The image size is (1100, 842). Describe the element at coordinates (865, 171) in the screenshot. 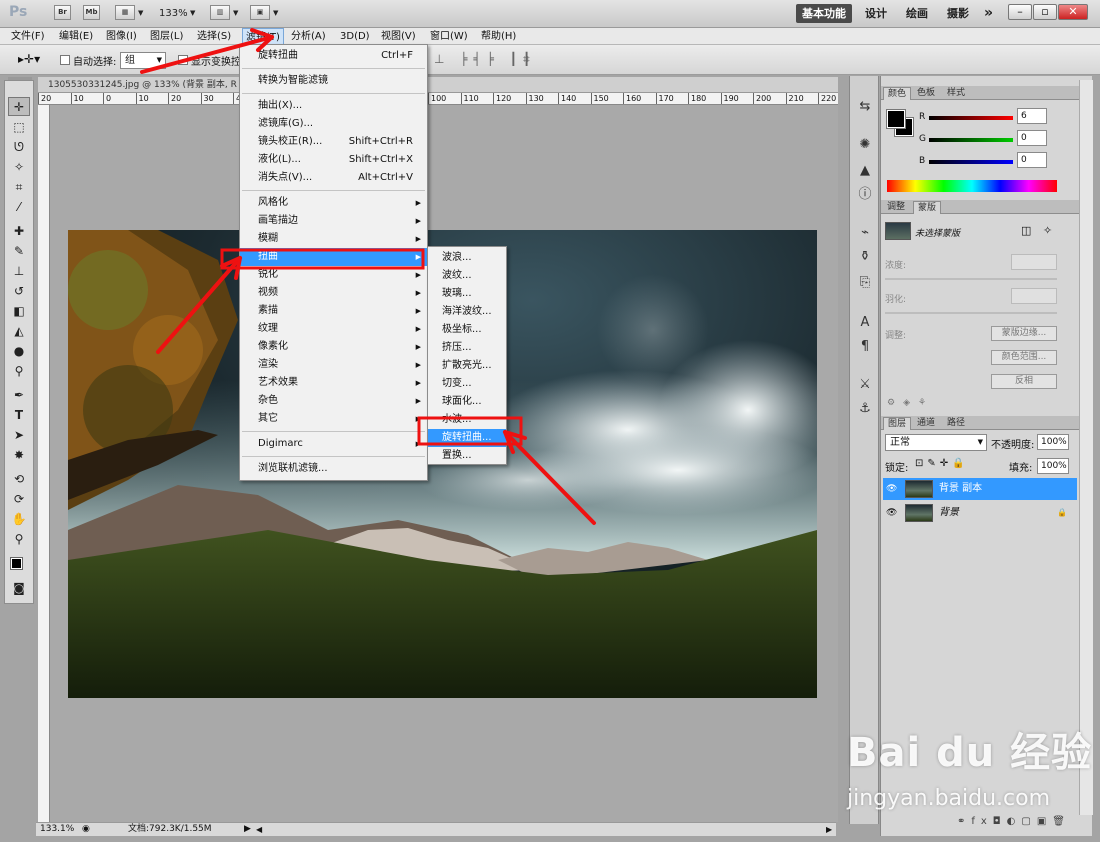

I see `histogram-icon: ▲` at that location.